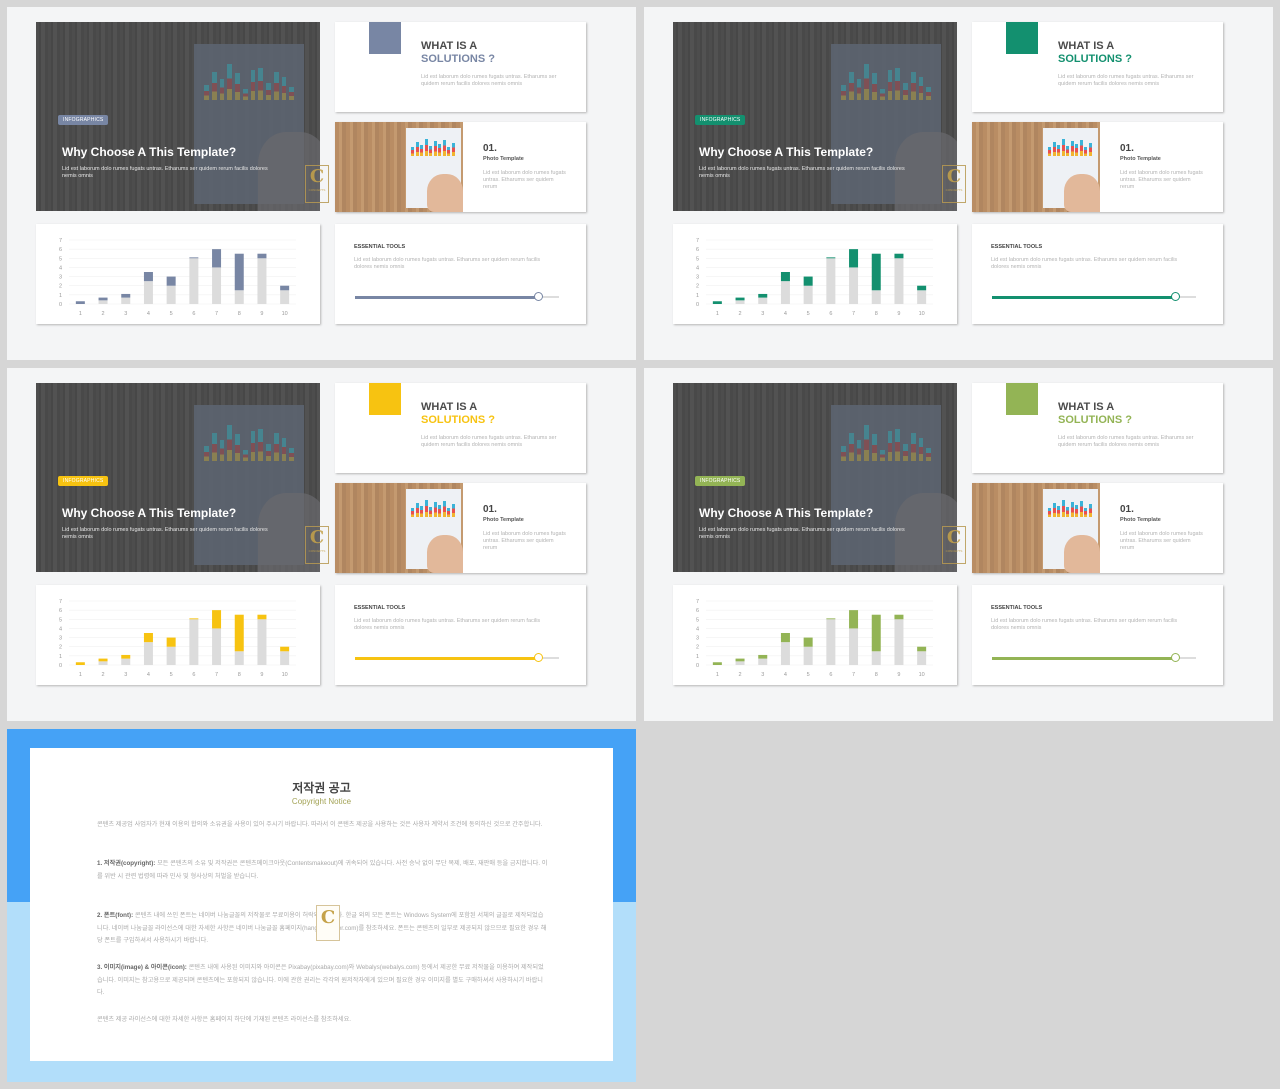 The height and width of the screenshot is (1089, 1280). I want to click on x-tick-label: 8, so click(876, 314).